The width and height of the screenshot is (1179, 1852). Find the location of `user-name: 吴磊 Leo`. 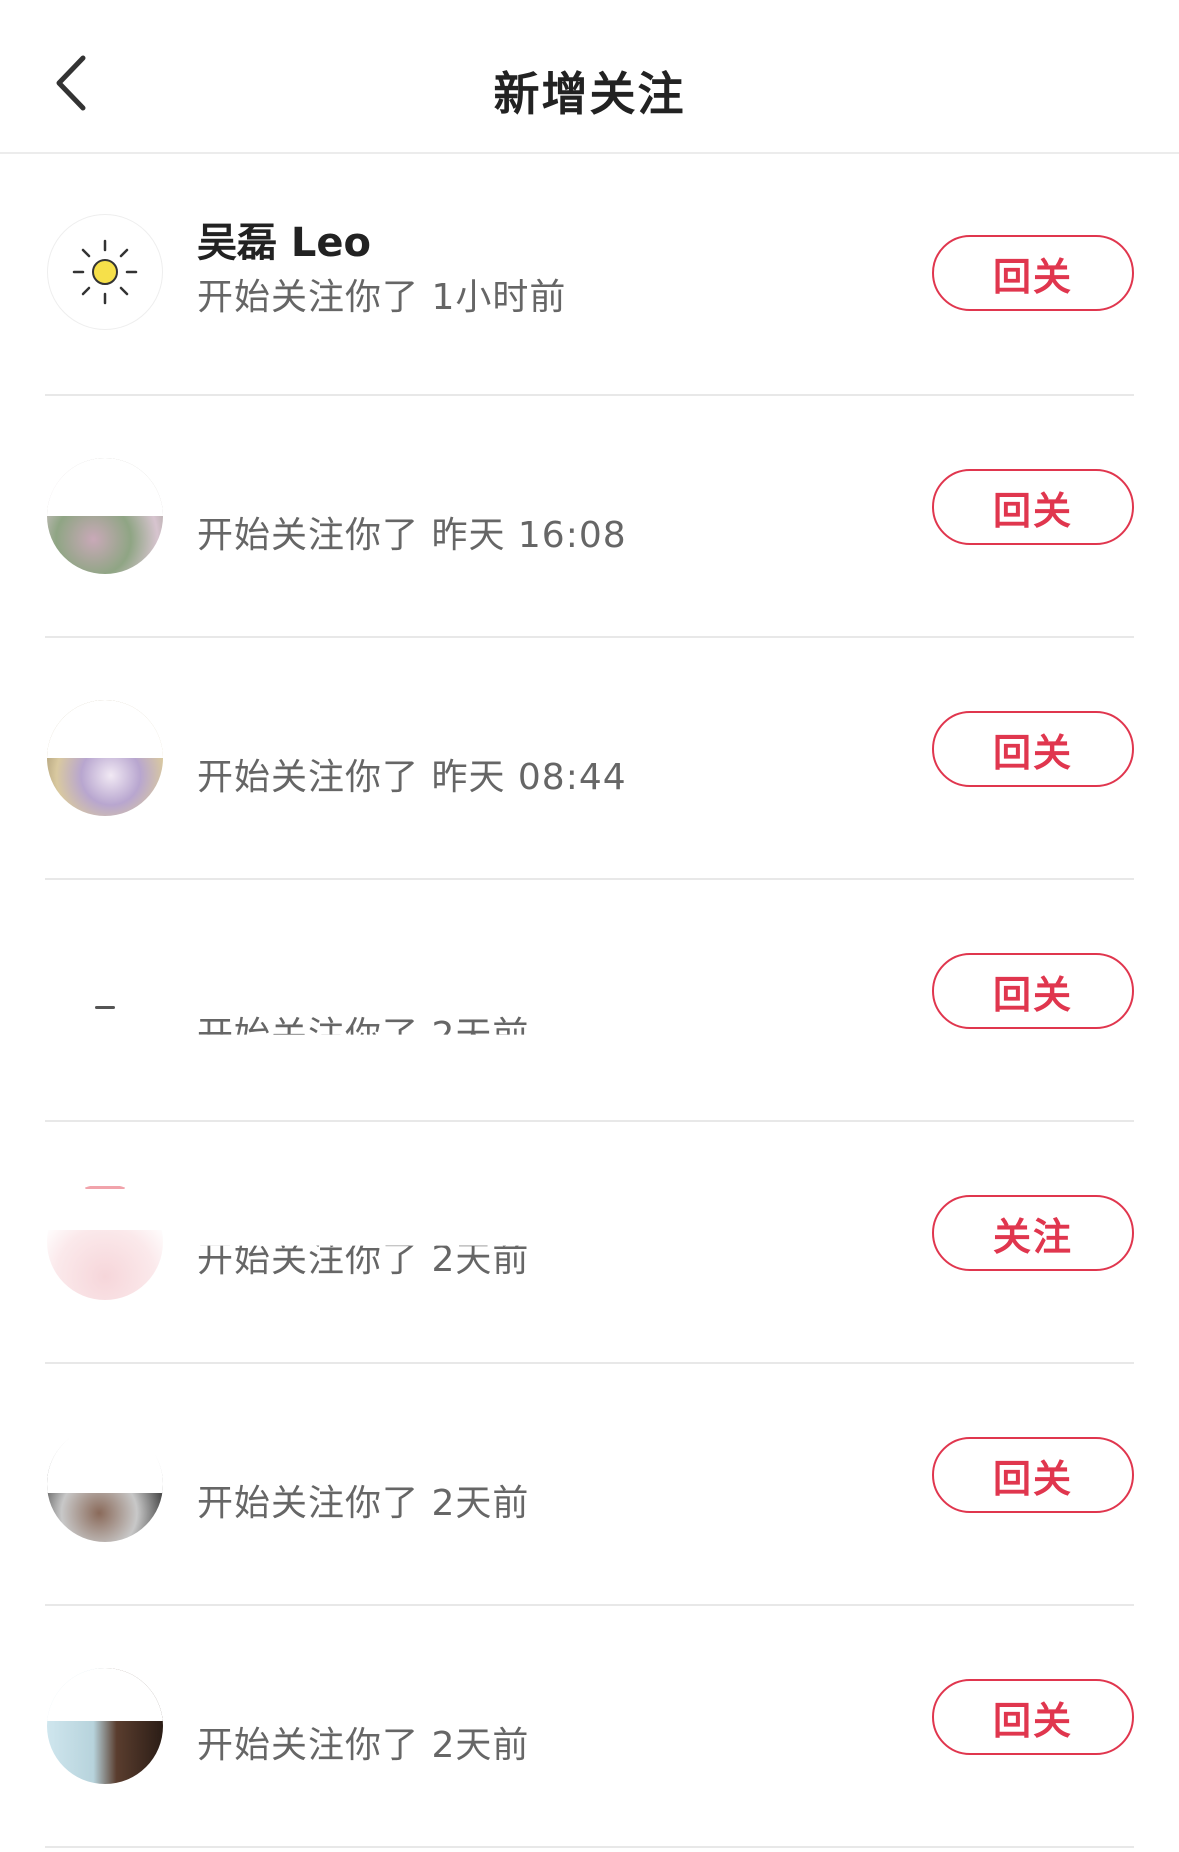

user-name: 吴磊 Leo is located at coordinates (284, 239).